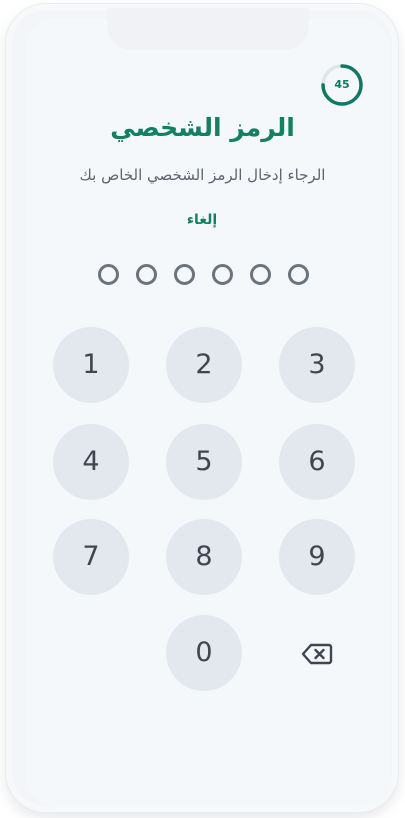 This screenshot has height=818, width=405. Describe the element at coordinates (206, 276) in the screenshot. I see `pin-indicator` at that location.